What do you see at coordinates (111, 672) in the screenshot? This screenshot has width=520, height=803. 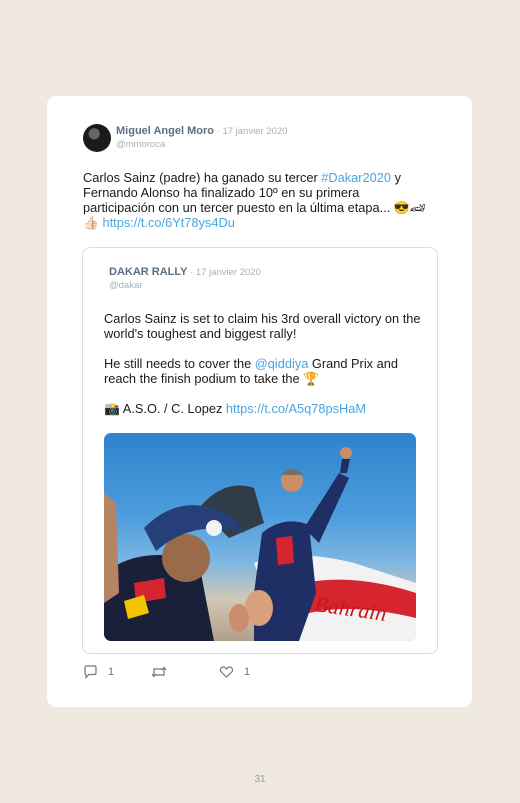 I see `reply-count: 1` at bounding box center [111, 672].